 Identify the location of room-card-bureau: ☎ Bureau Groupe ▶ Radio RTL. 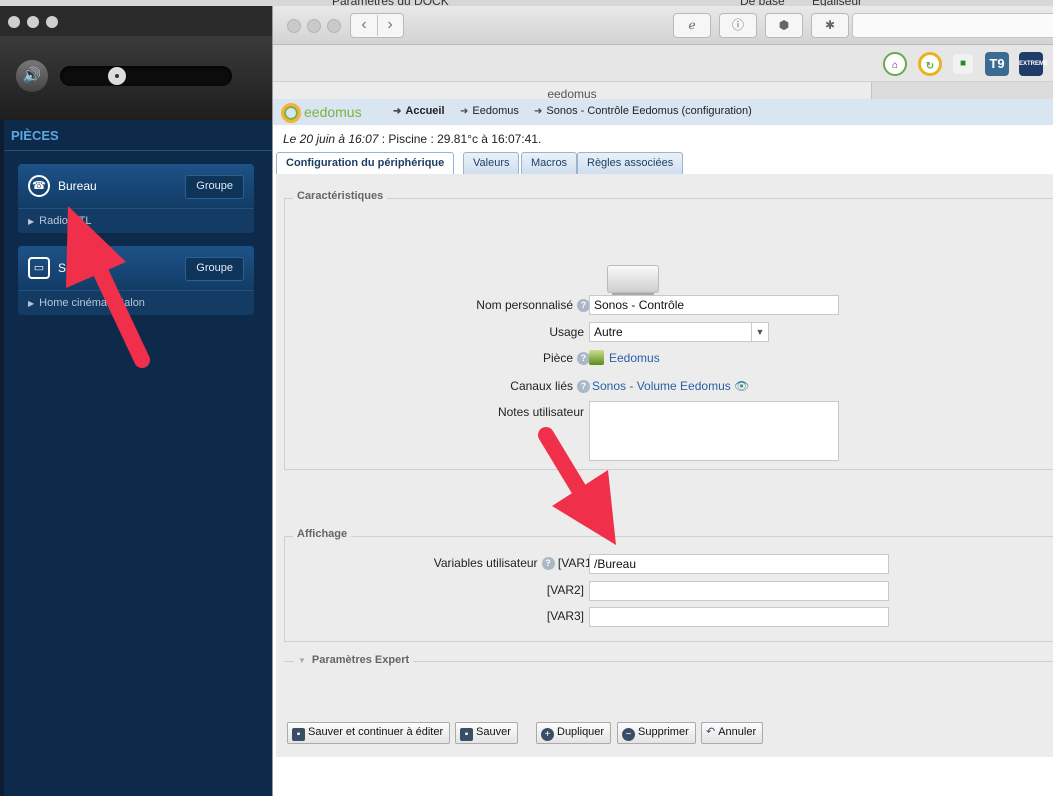
(136, 198).